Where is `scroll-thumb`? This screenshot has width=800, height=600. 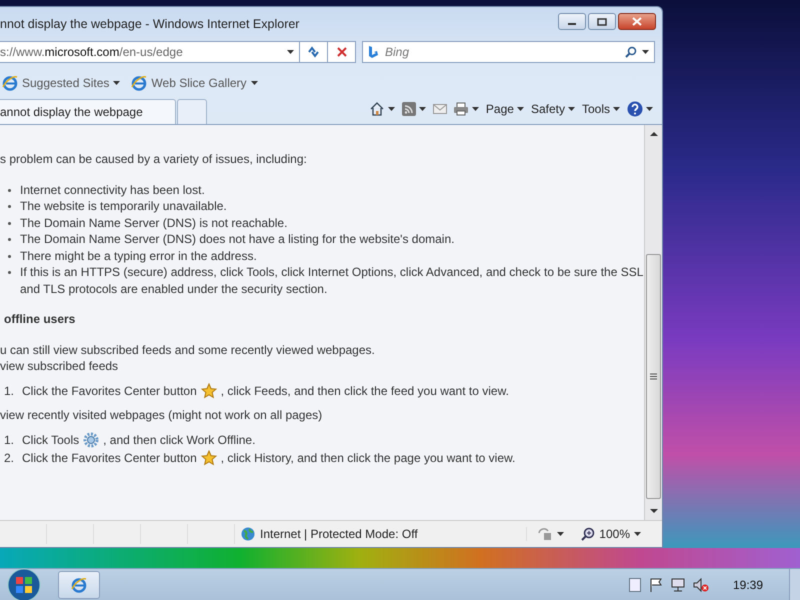
scroll-thumb is located at coordinates (653, 376).